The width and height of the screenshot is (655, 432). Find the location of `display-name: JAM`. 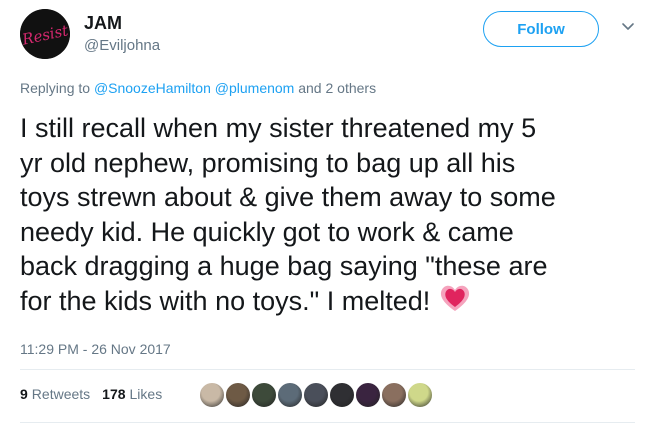

display-name: JAM is located at coordinates (103, 23).